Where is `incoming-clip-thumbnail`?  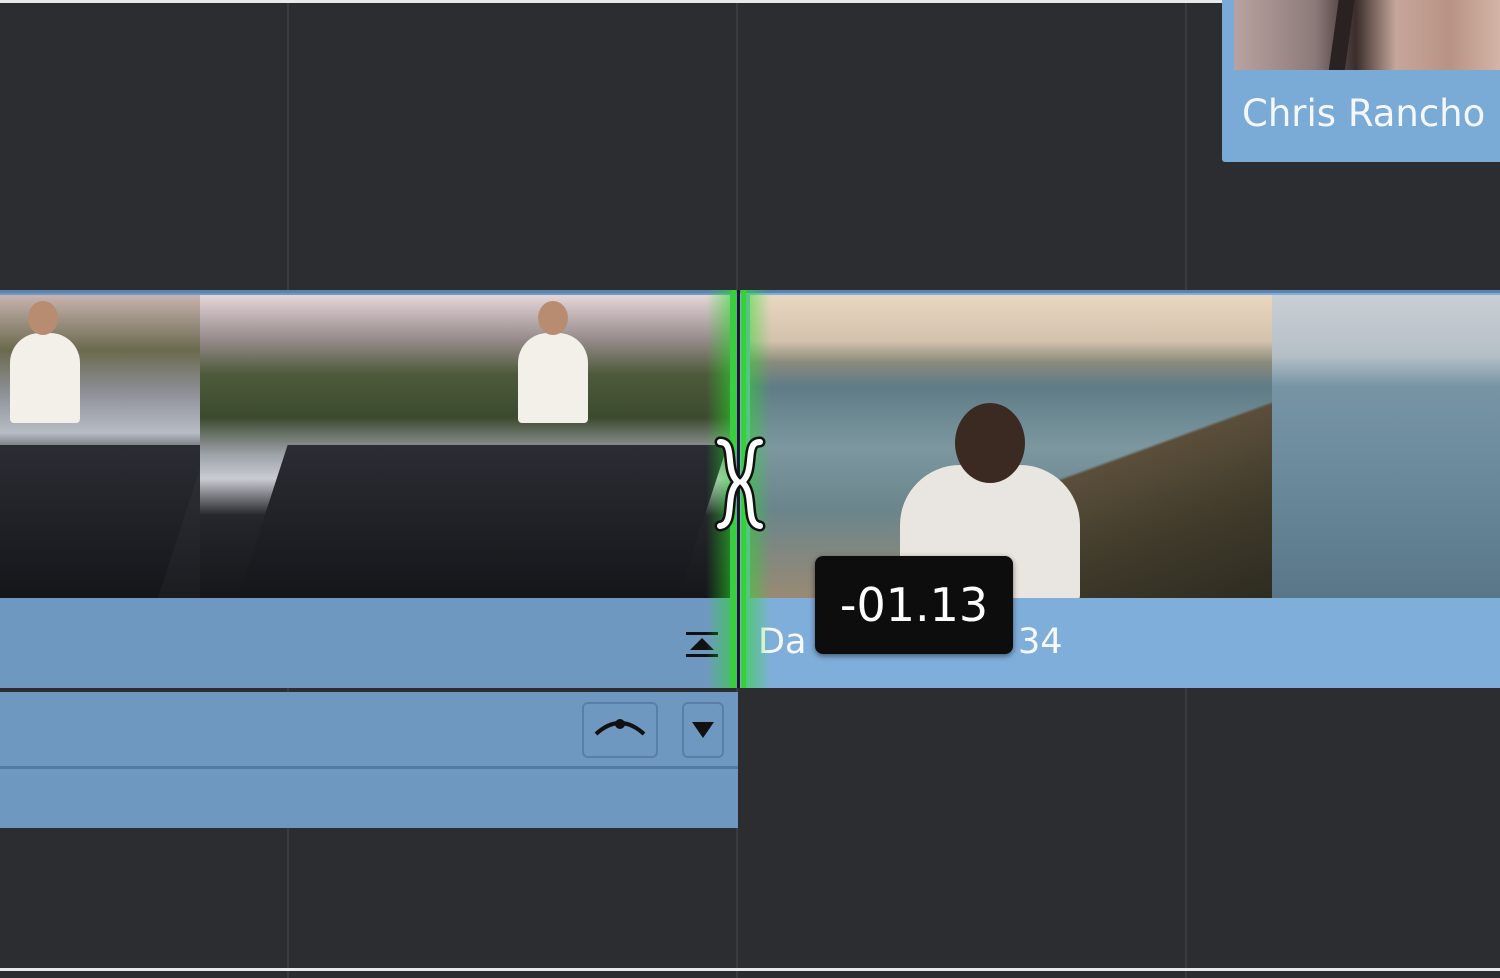
incoming-clip-thumbnail is located at coordinates (1386, 448).